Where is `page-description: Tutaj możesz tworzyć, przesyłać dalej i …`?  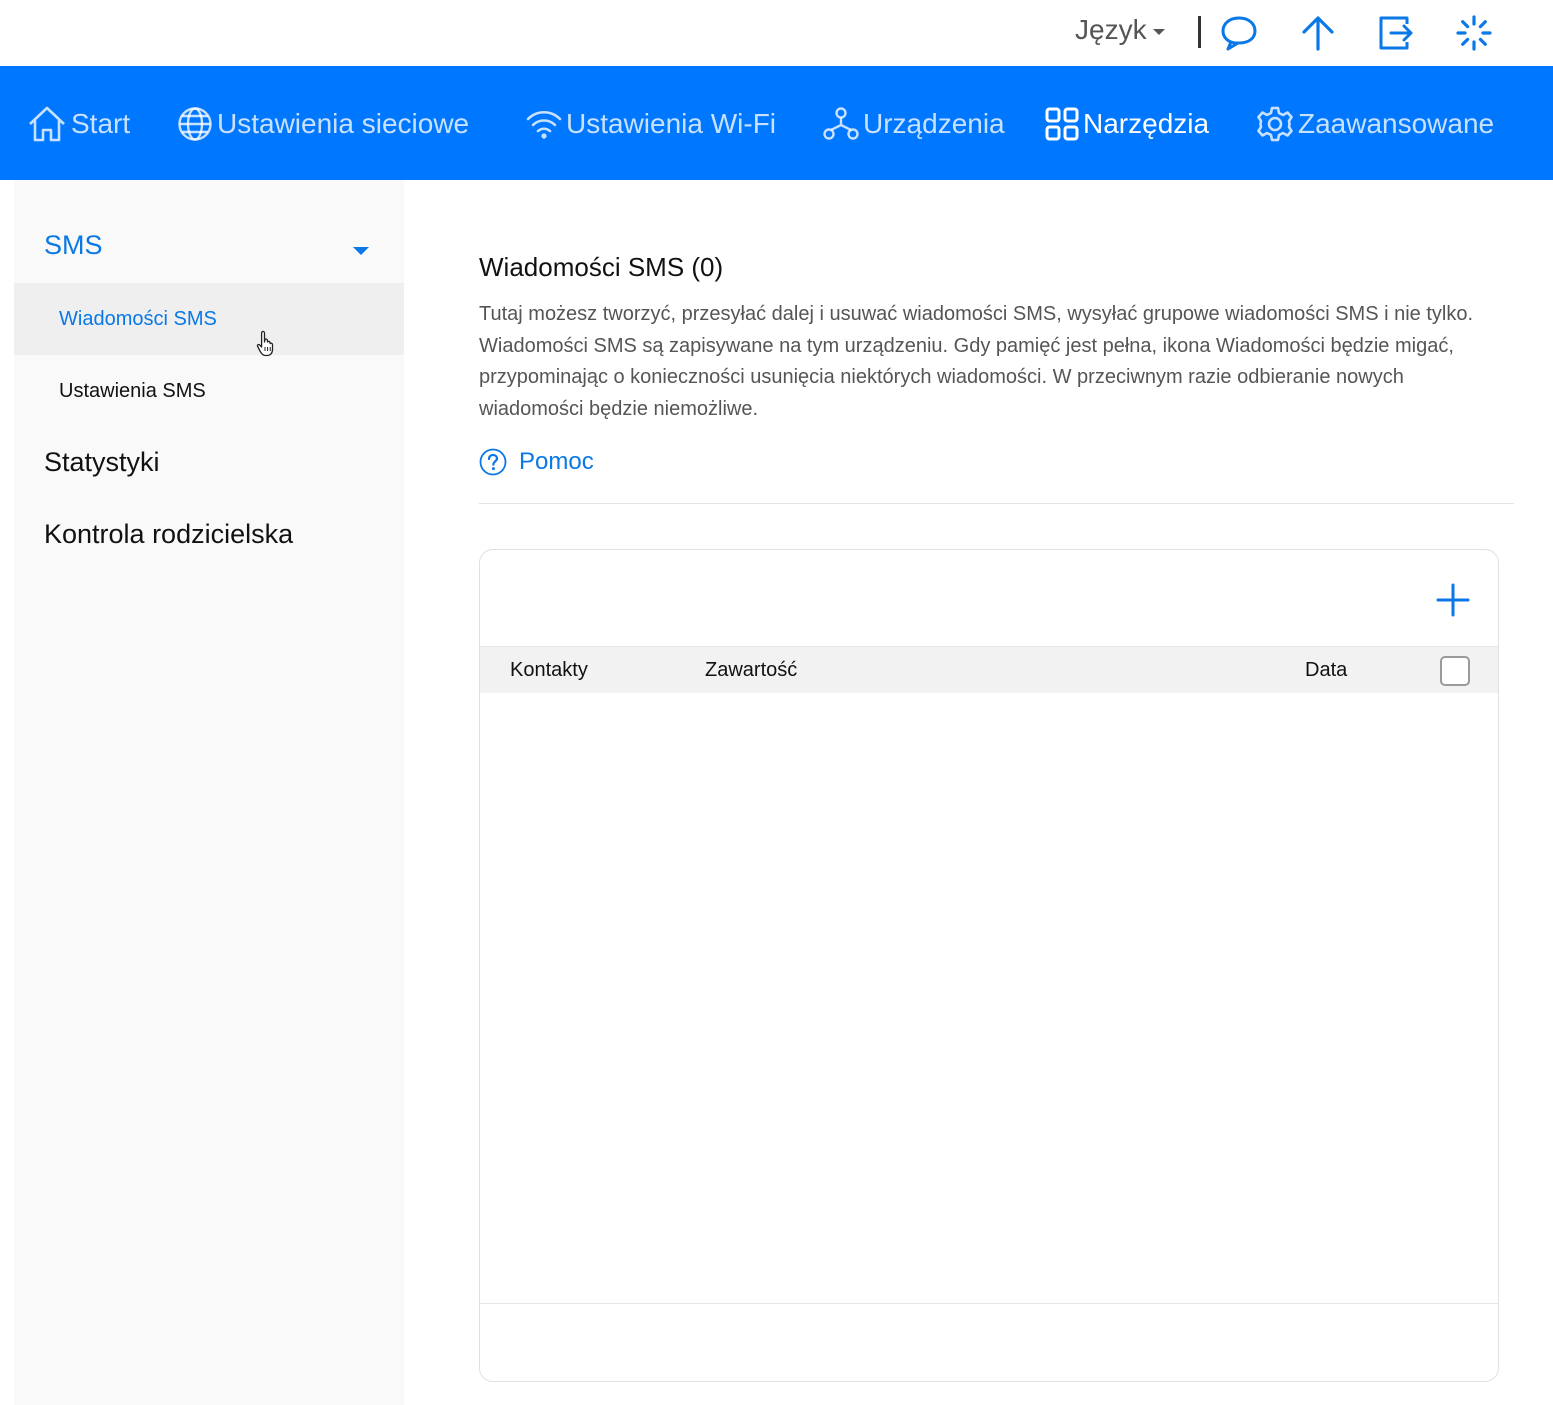 page-description: Tutaj możesz tworzyć, przesyłać dalej i … is located at coordinates (976, 361).